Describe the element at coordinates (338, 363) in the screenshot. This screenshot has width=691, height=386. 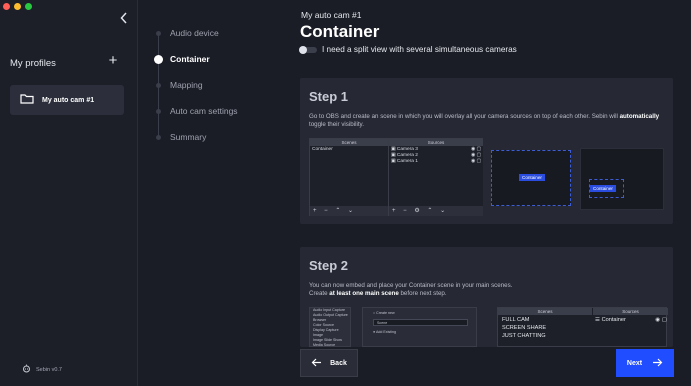
I see `back-button-label: Back` at that location.